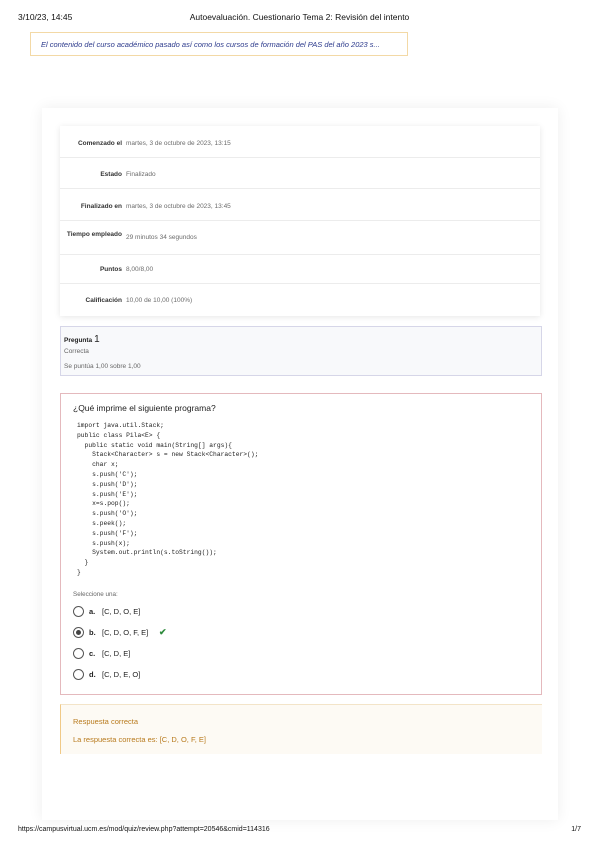 The width and height of the screenshot is (599, 848). I want to click on option-text: [C, D, O, F, E], so click(125, 632).